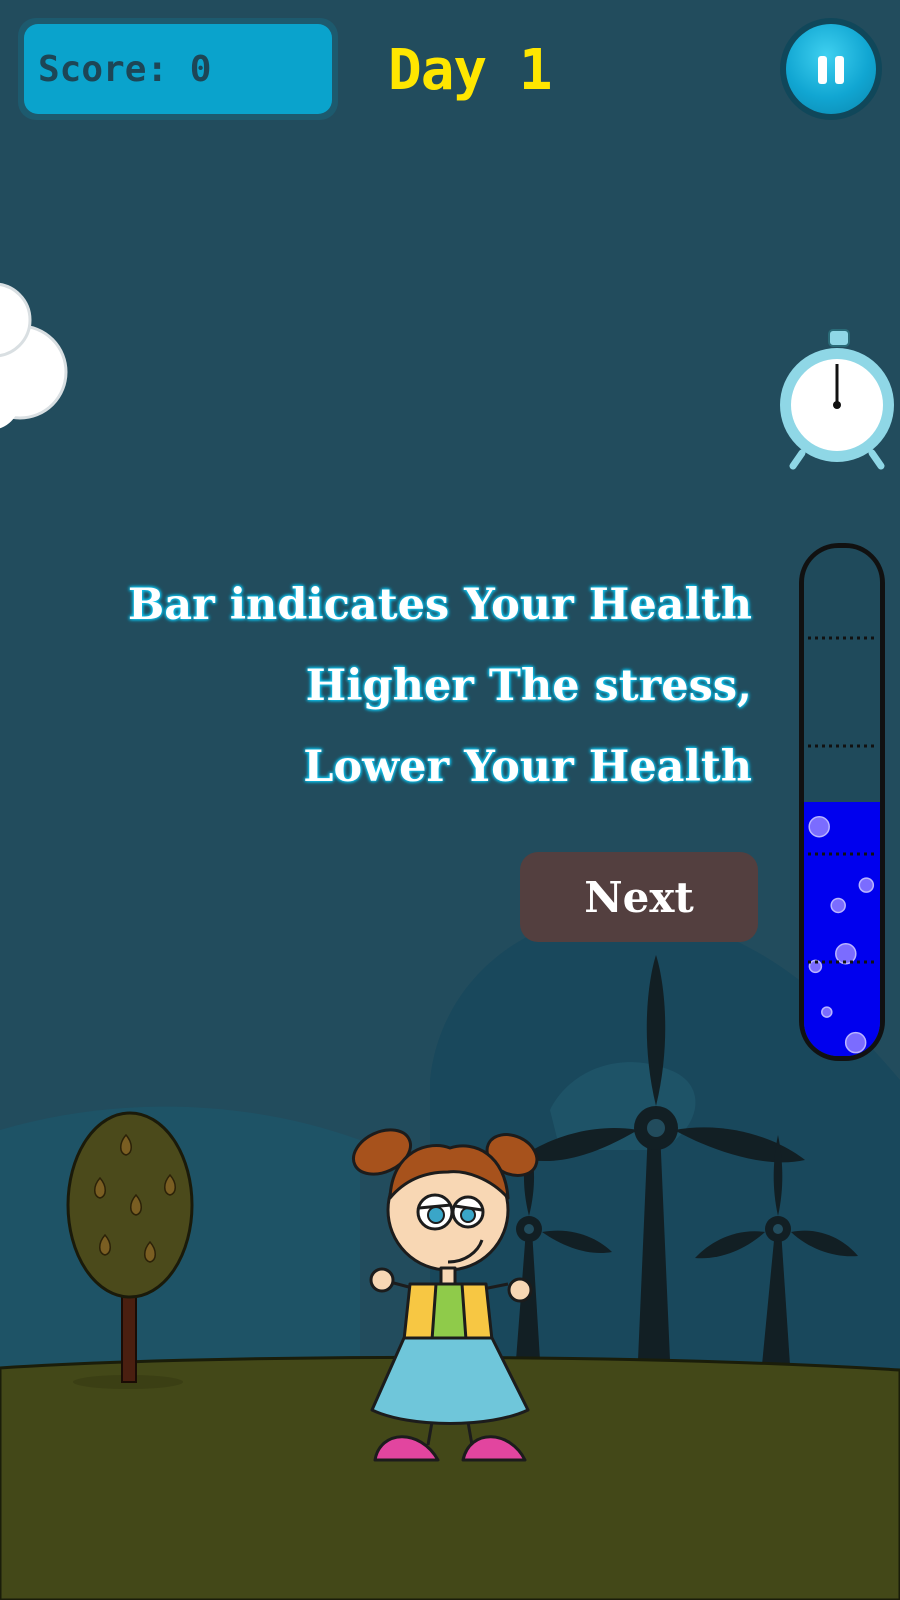 The width and height of the screenshot is (900, 1600). Describe the element at coordinates (639, 897) in the screenshot. I see `next-button: Next` at that location.